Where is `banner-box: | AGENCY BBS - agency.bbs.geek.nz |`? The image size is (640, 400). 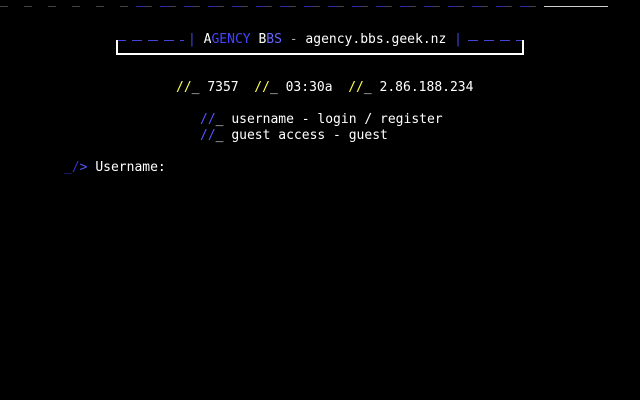 banner-box: | AGENCY BBS - agency.bbs.geek.nz | is located at coordinates (320, 43).